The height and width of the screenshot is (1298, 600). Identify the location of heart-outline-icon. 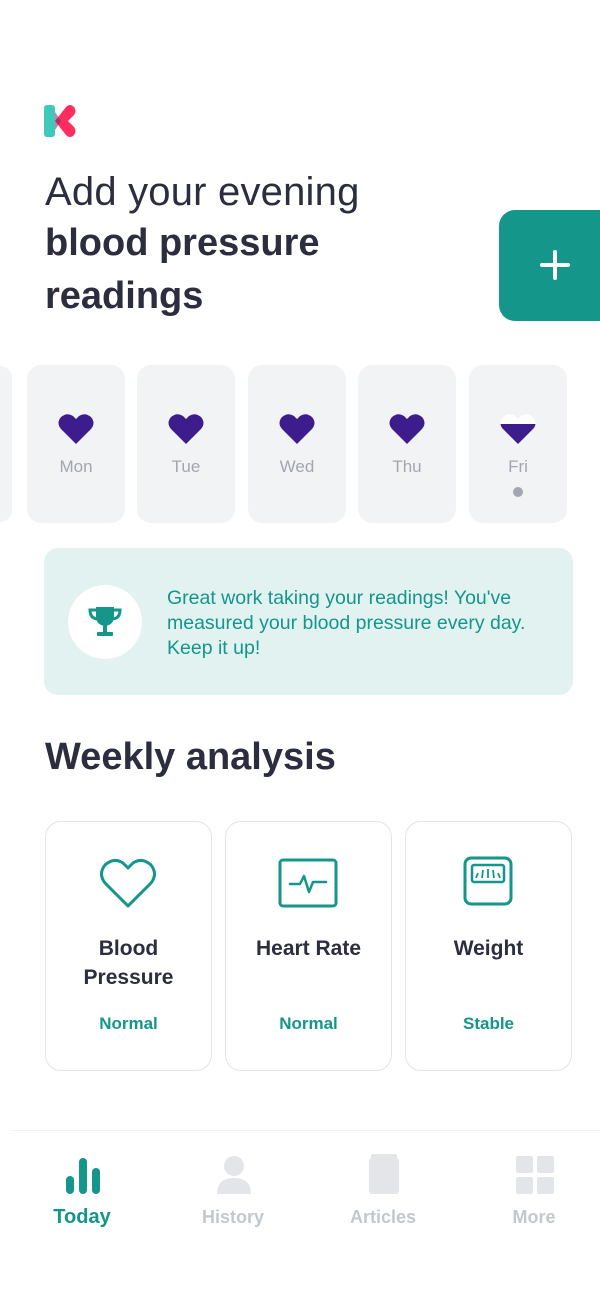
(128, 883).